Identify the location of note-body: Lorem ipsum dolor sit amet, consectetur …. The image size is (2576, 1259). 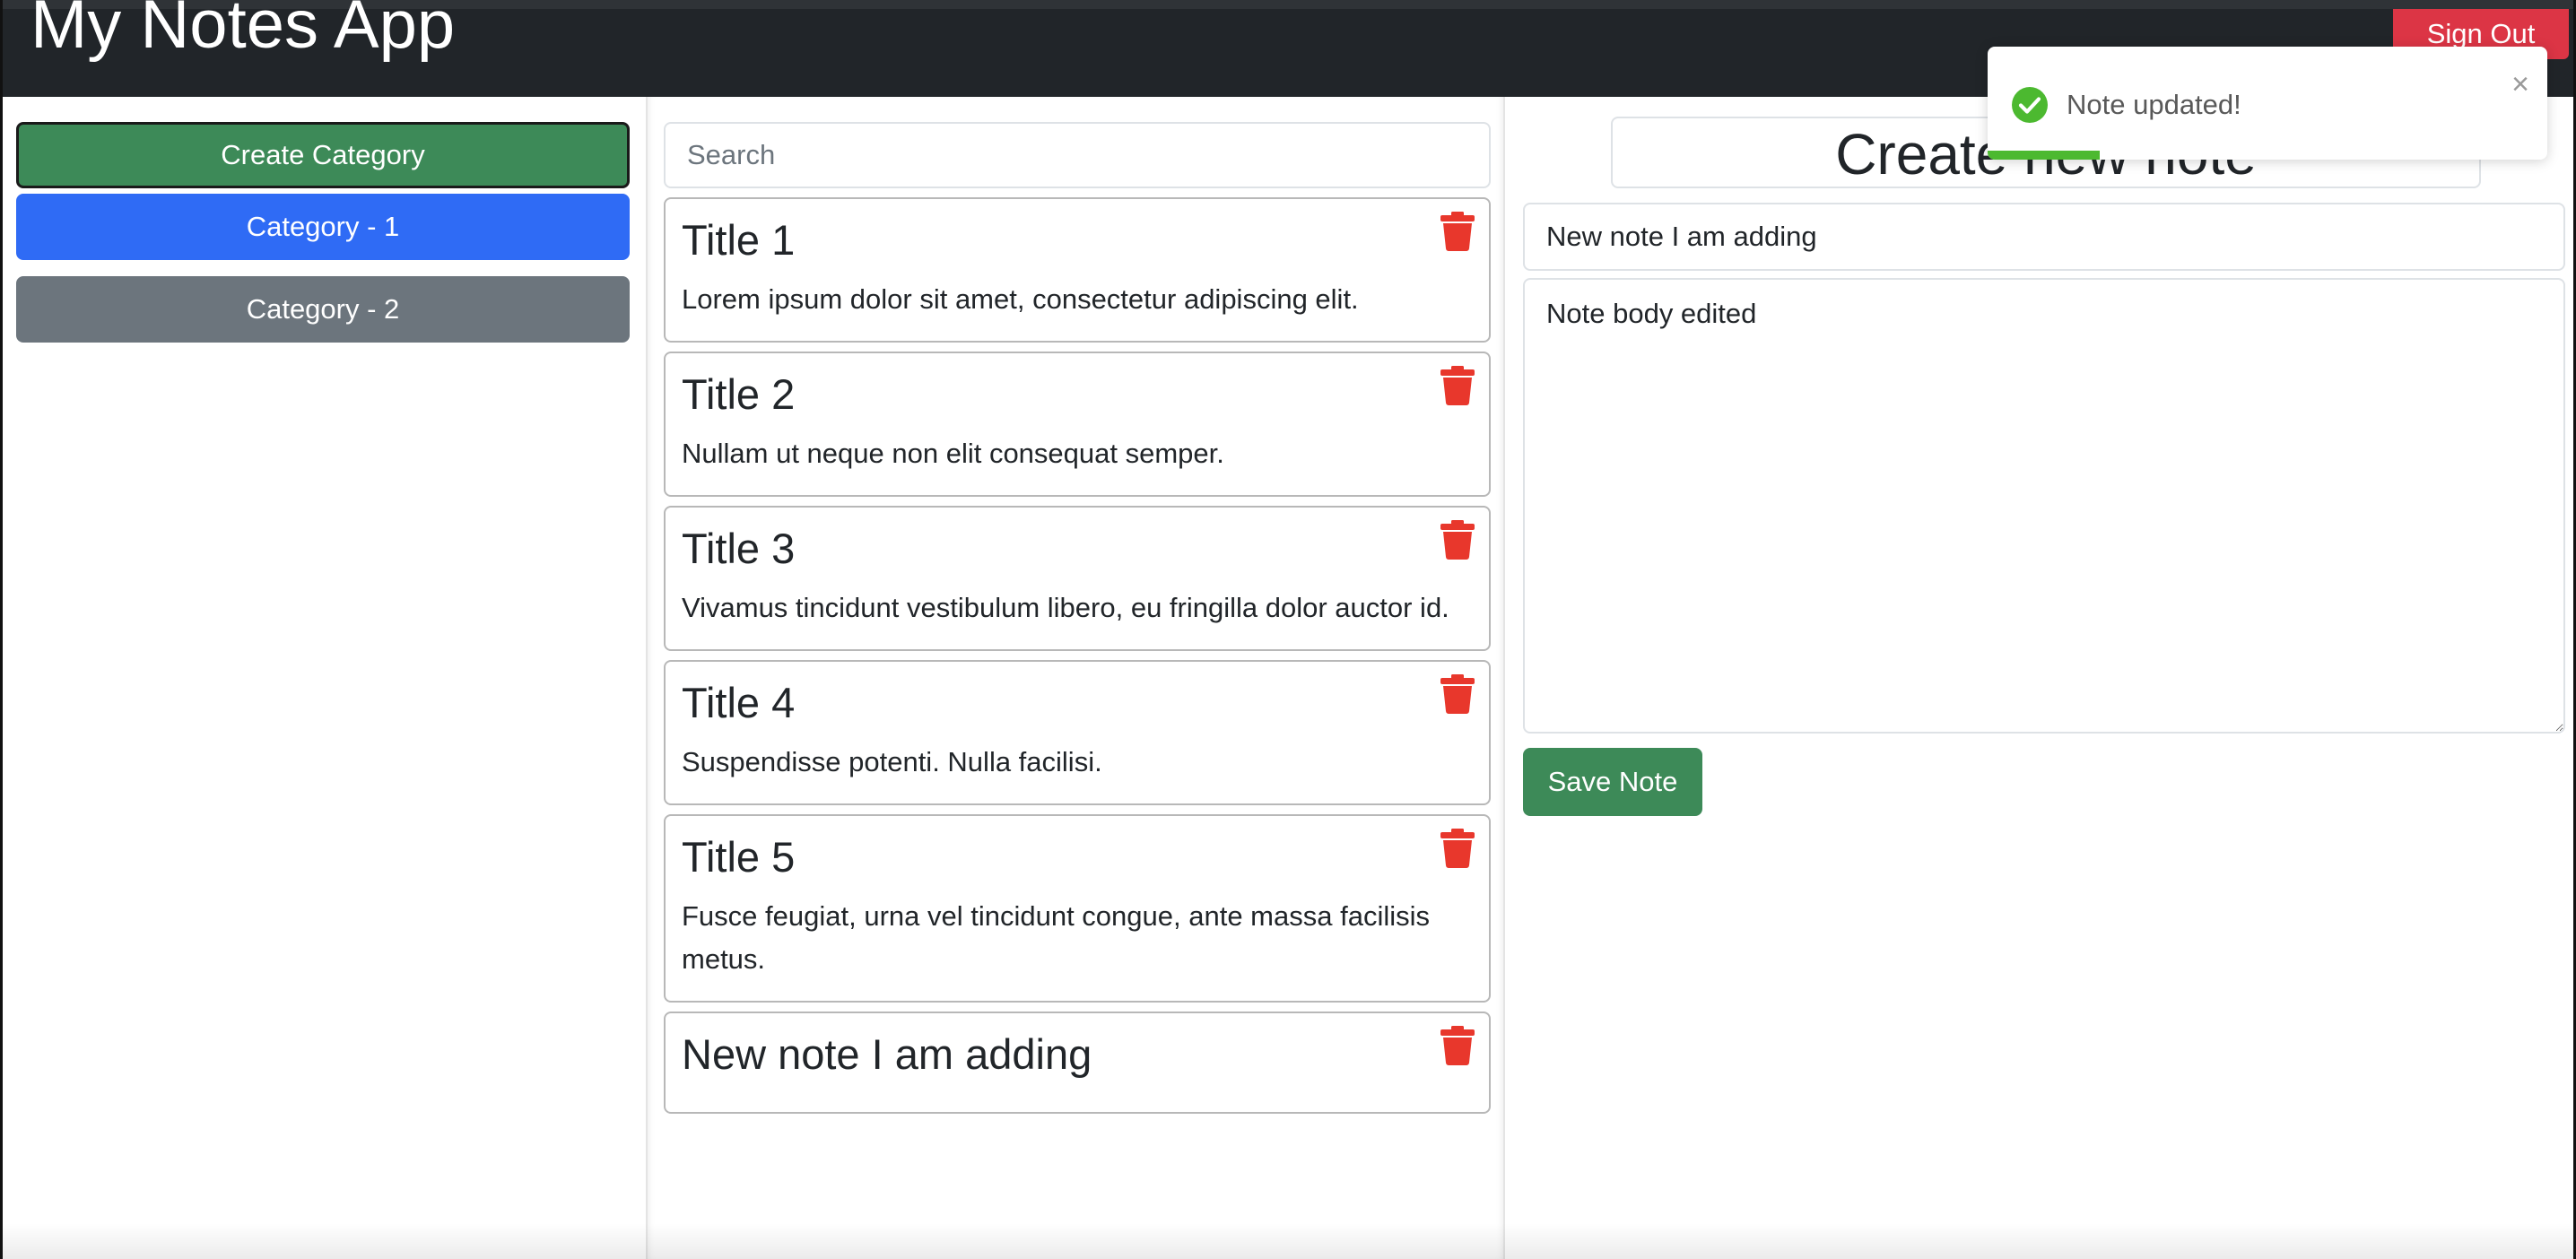
(1020, 299).